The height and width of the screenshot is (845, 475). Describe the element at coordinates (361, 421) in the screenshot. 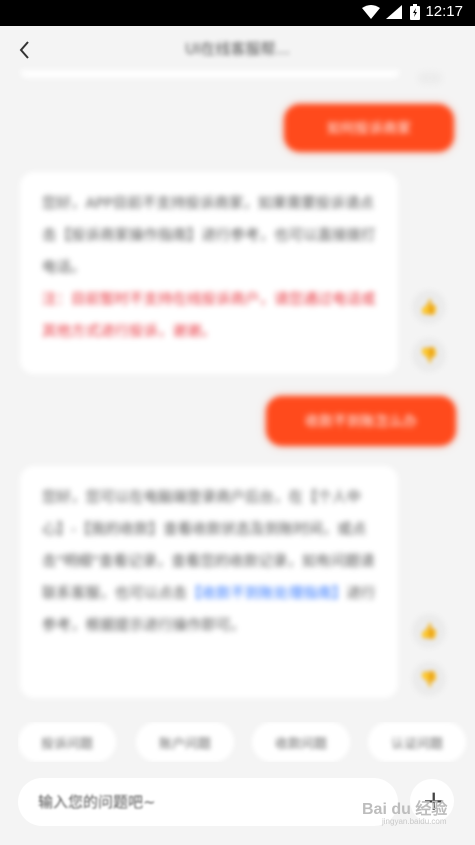

I see `user-message: 收款不到账怎么办` at that location.